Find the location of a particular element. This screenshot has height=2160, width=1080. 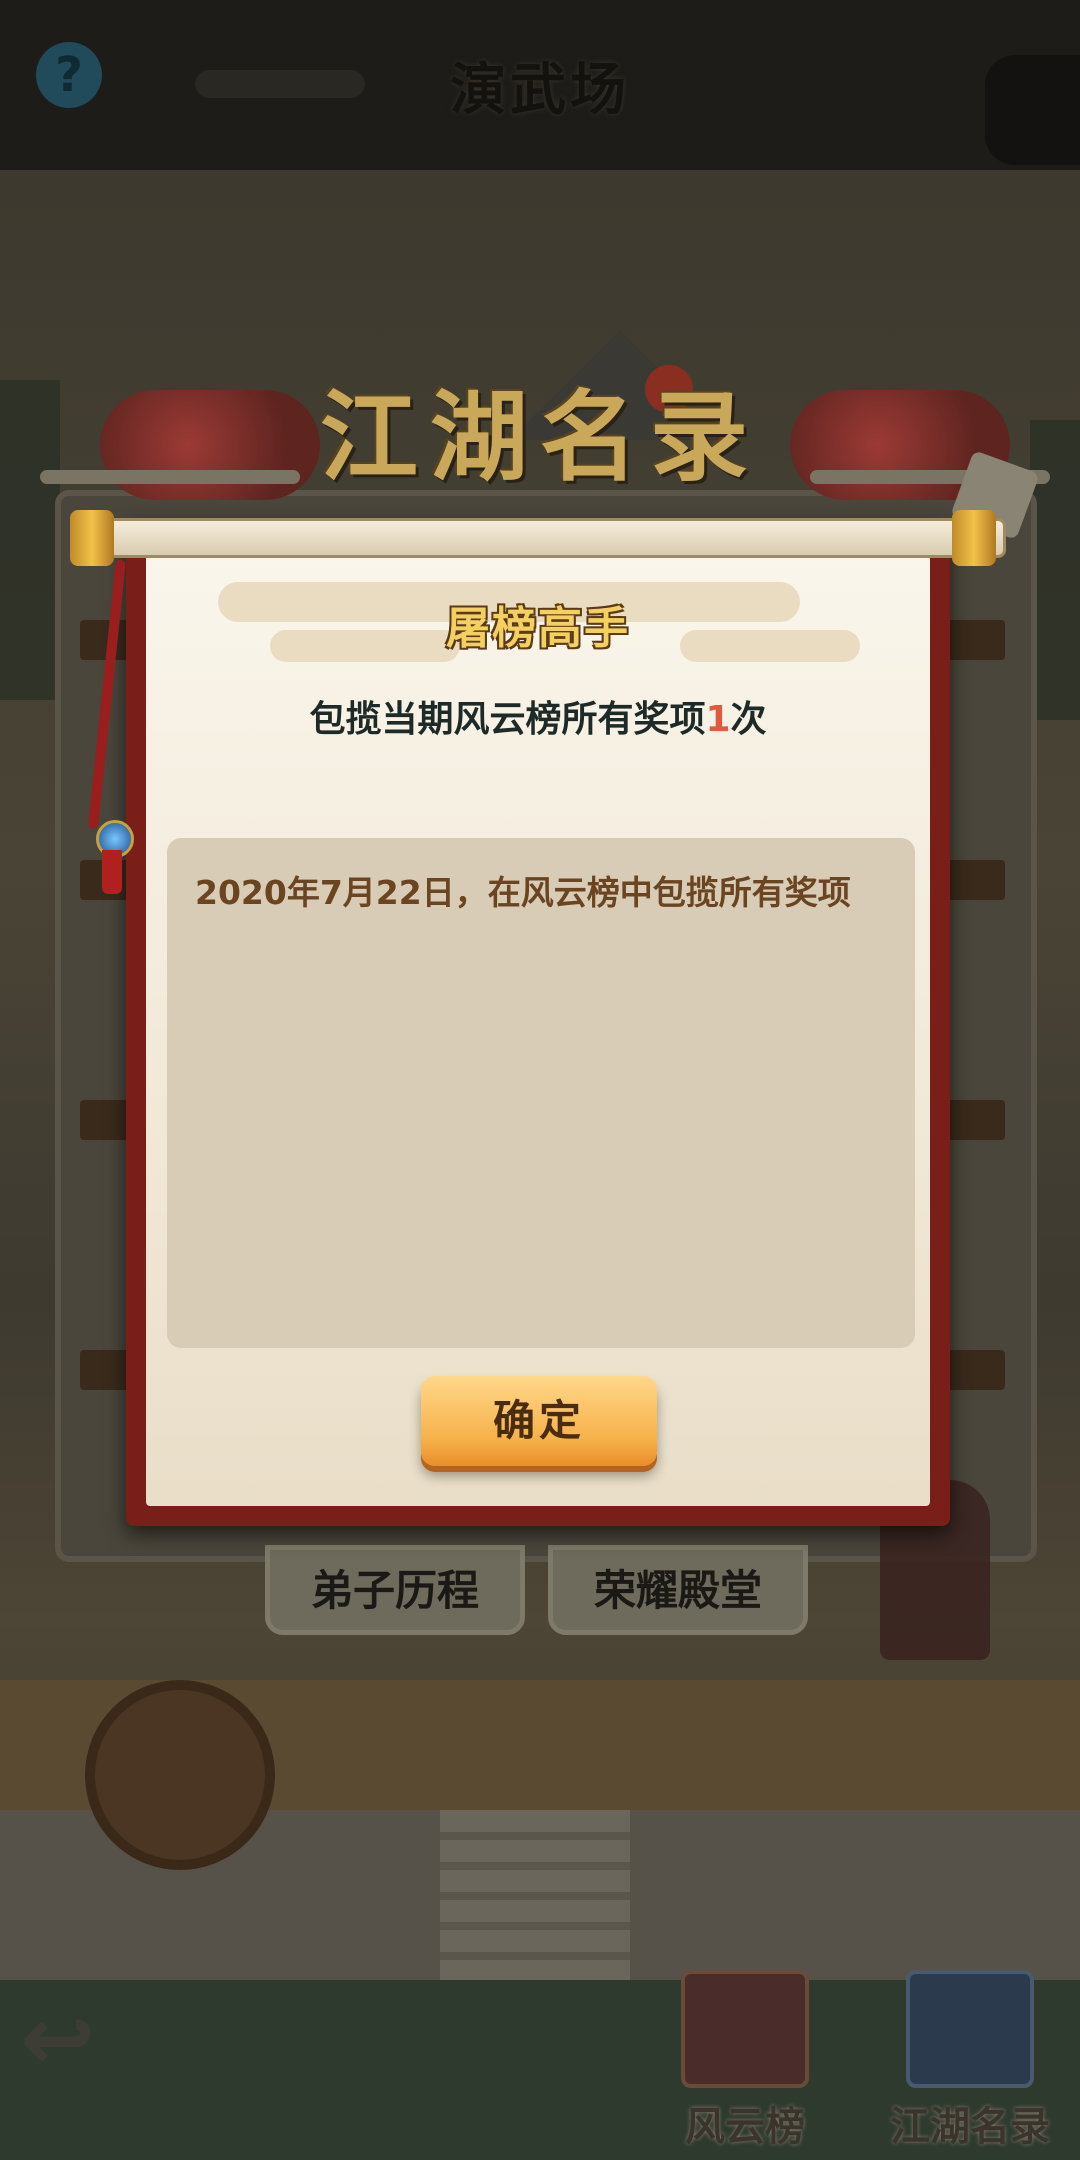

drum-icon is located at coordinates (180, 1775).